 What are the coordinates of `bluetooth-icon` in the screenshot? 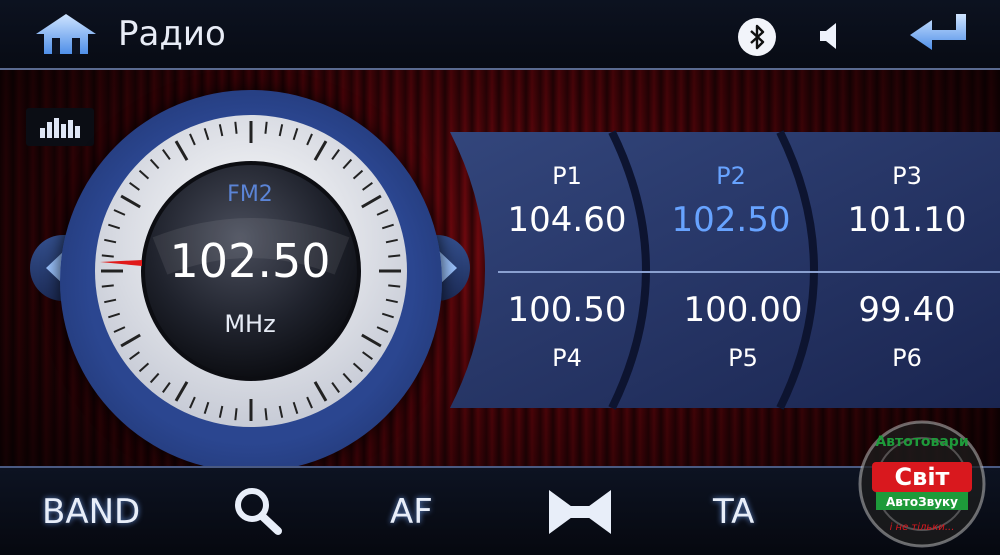 It's located at (757, 37).